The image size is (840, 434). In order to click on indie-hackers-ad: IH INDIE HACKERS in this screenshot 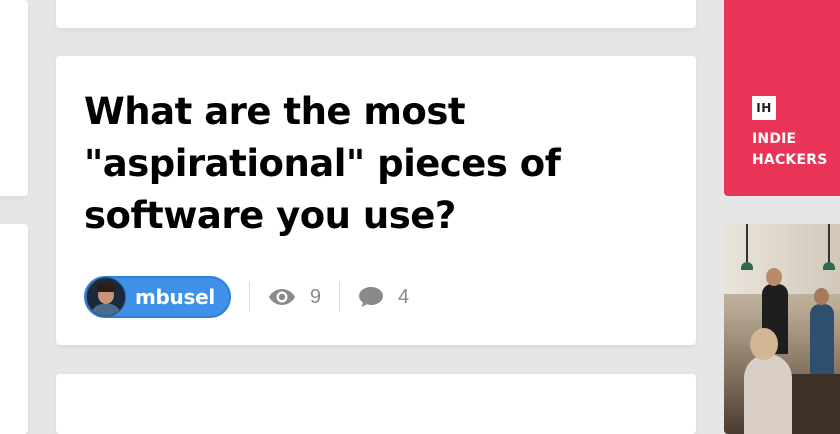, I will do `click(782, 98)`.